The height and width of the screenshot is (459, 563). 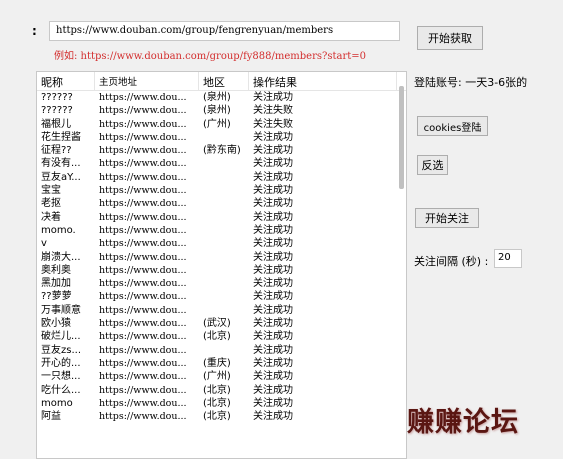 I want to click on table-row: 吃什么... https://www.dou... (北京) 关注成功, so click(x=221, y=390).